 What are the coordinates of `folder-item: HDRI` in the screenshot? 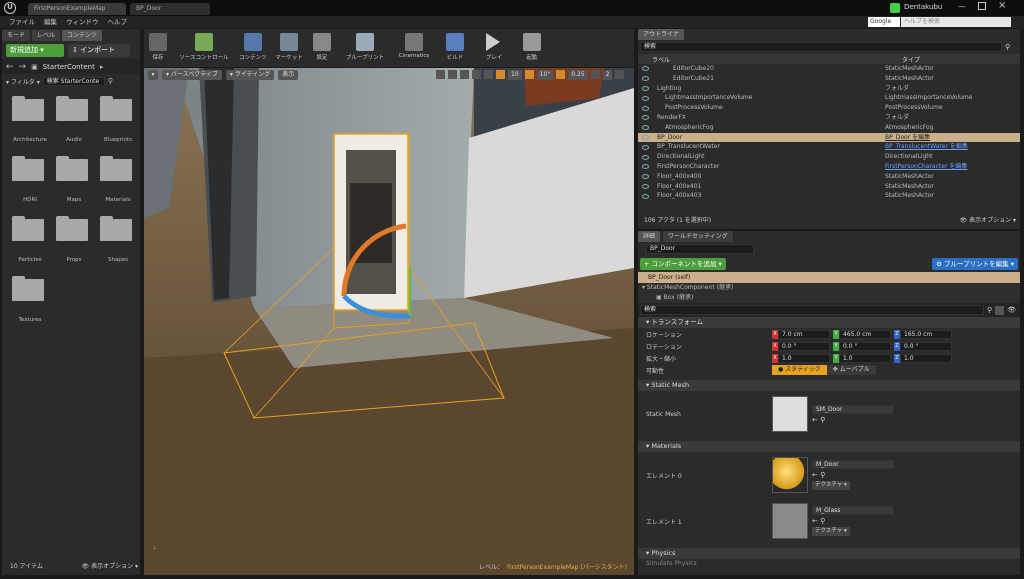 It's located at (30, 179).